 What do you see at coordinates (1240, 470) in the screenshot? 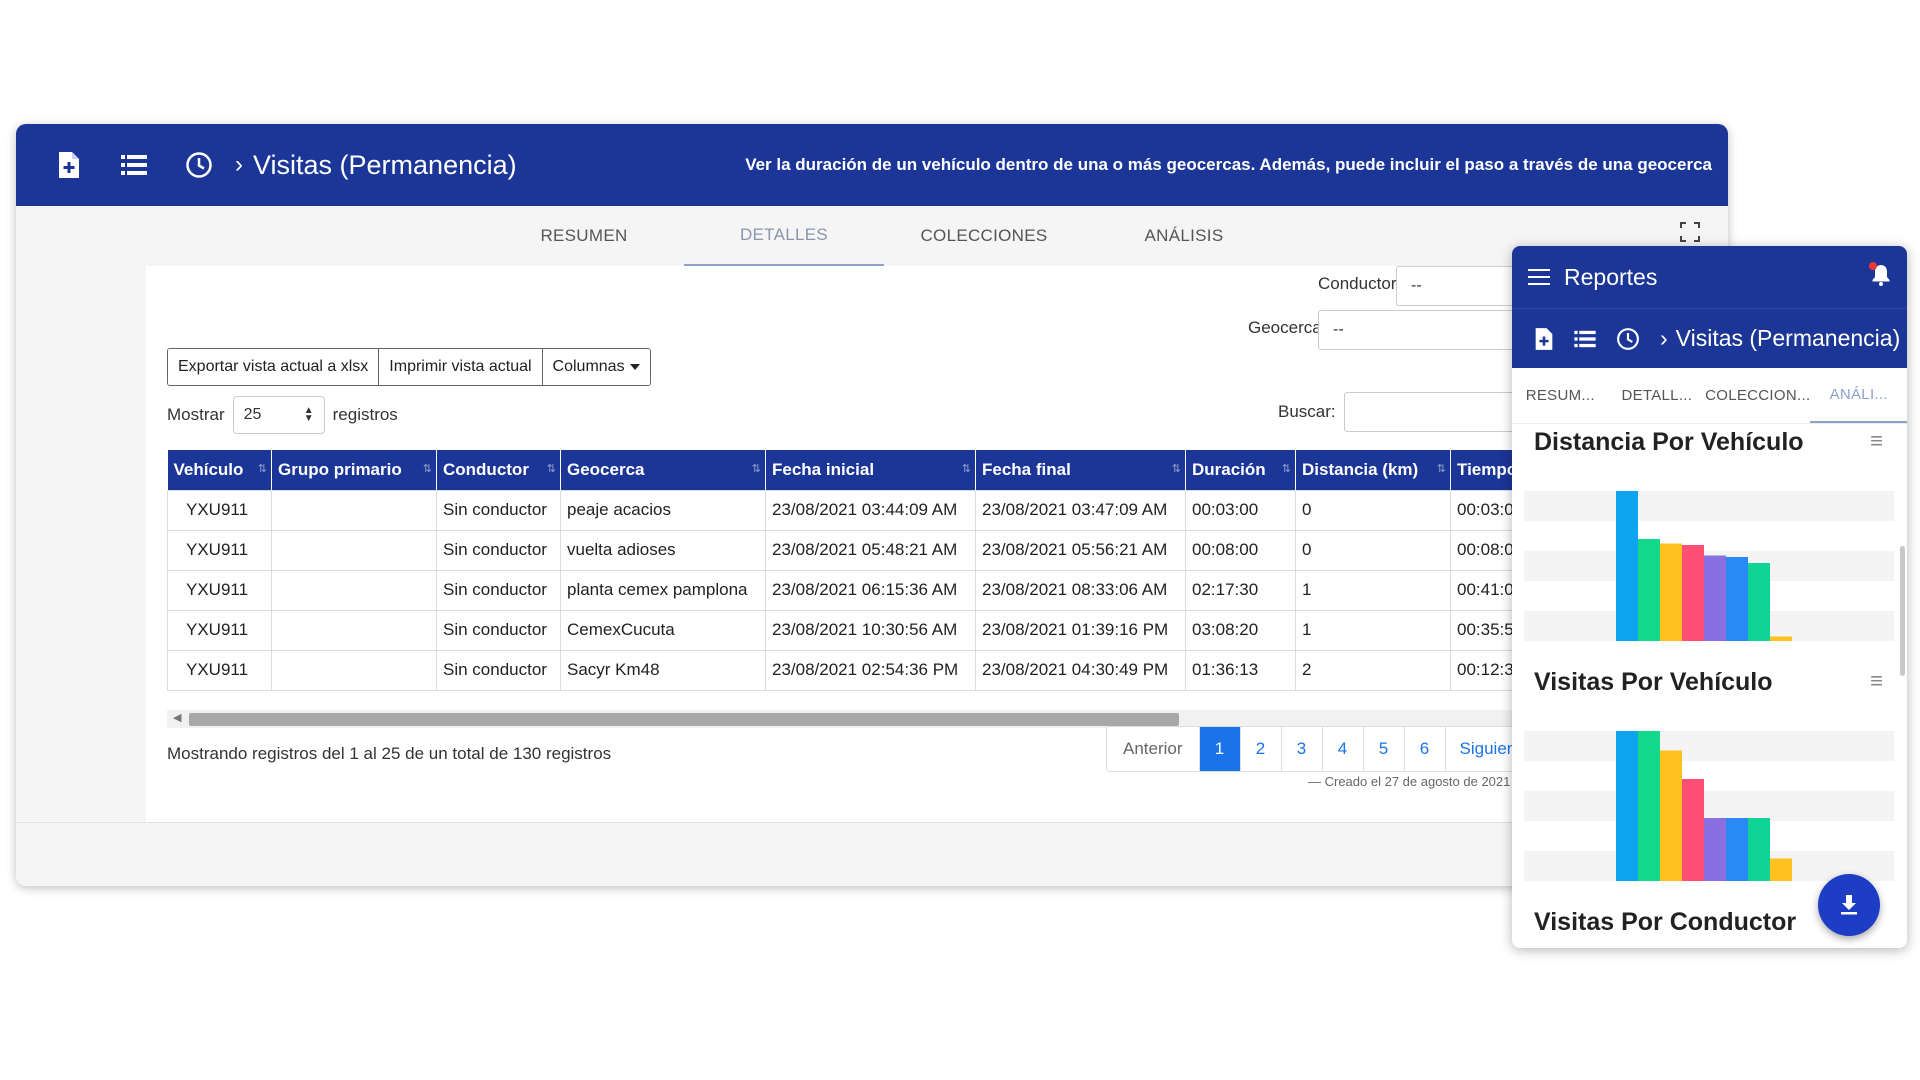
I see `col-duracion: Duración ⇅` at bounding box center [1240, 470].